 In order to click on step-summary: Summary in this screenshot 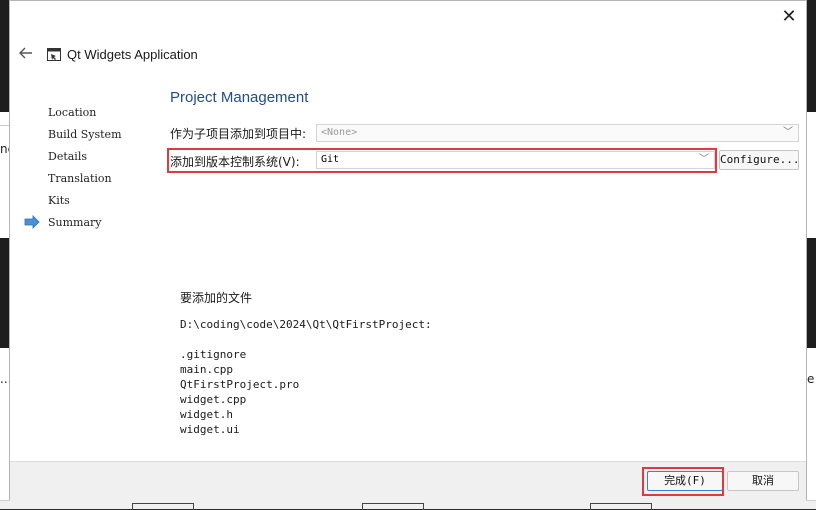, I will do `click(75, 222)`.